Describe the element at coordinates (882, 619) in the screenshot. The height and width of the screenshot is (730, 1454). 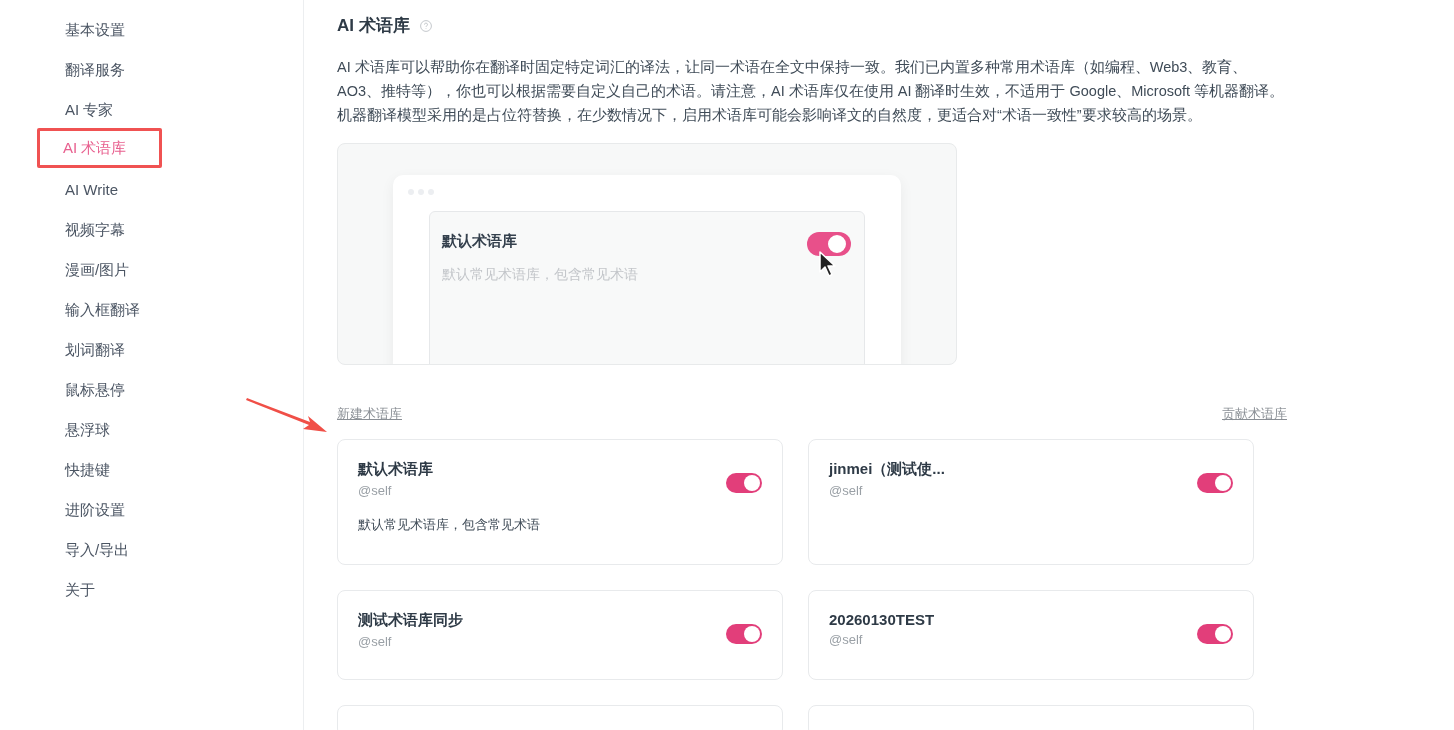
I see `glossary-name: 20260130TEST` at that location.